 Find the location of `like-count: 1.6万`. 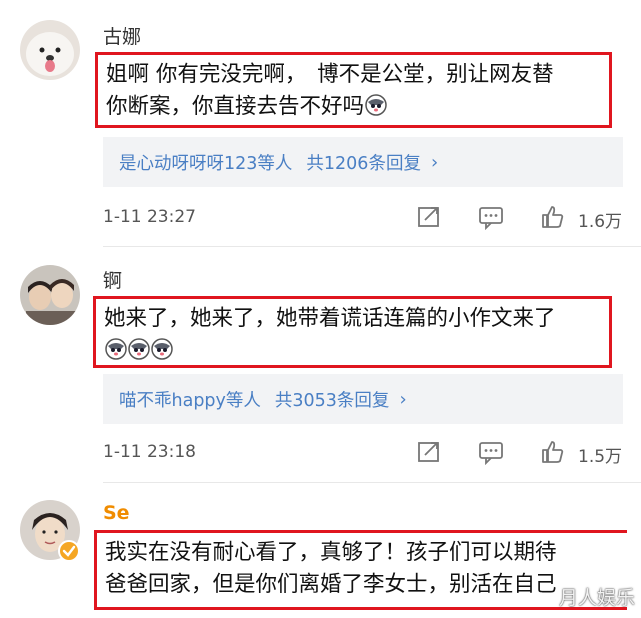

like-count: 1.6万 is located at coordinates (600, 222).